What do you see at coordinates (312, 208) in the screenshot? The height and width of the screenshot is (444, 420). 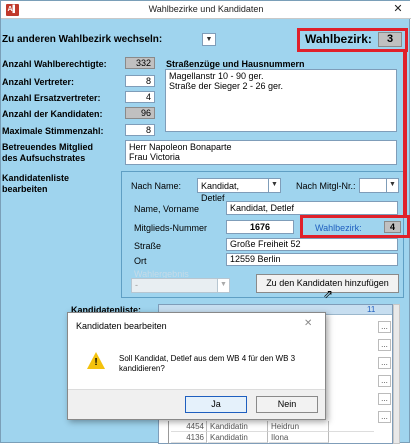 I see `name-field: Kandidat, Detlef` at bounding box center [312, 208].